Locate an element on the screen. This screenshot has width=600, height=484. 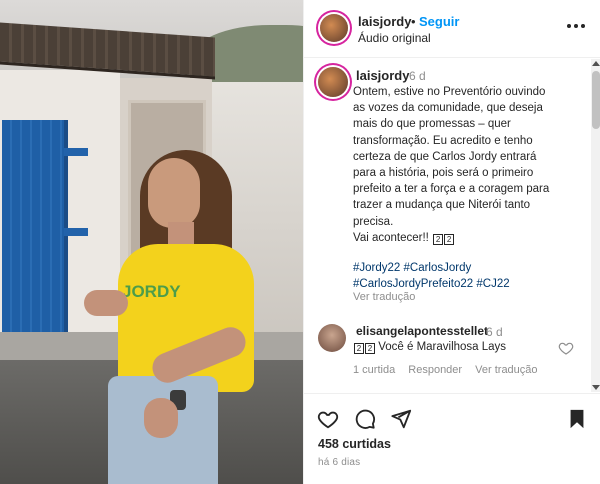
comment-time: 6 d is located at coordinates (494, 332).